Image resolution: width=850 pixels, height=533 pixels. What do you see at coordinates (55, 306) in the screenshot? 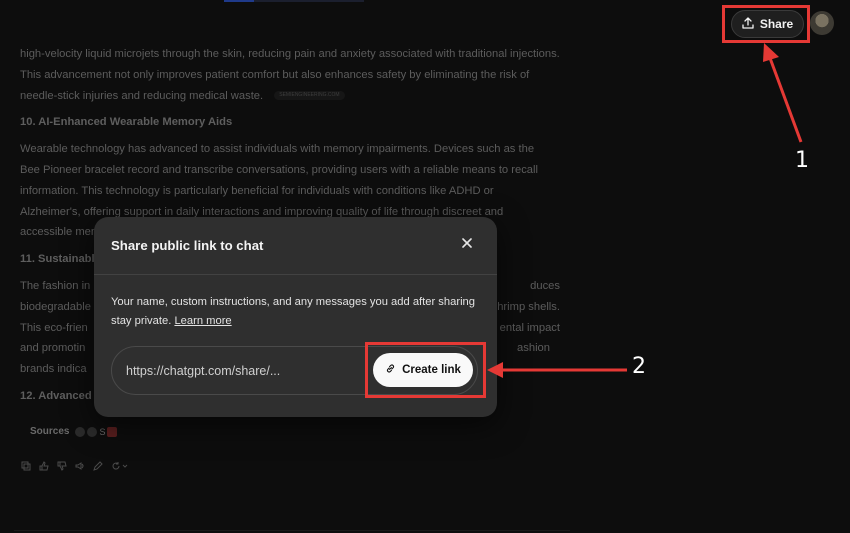
I see `paragraph-line: biodegradable` at bounding box center [55, 306].